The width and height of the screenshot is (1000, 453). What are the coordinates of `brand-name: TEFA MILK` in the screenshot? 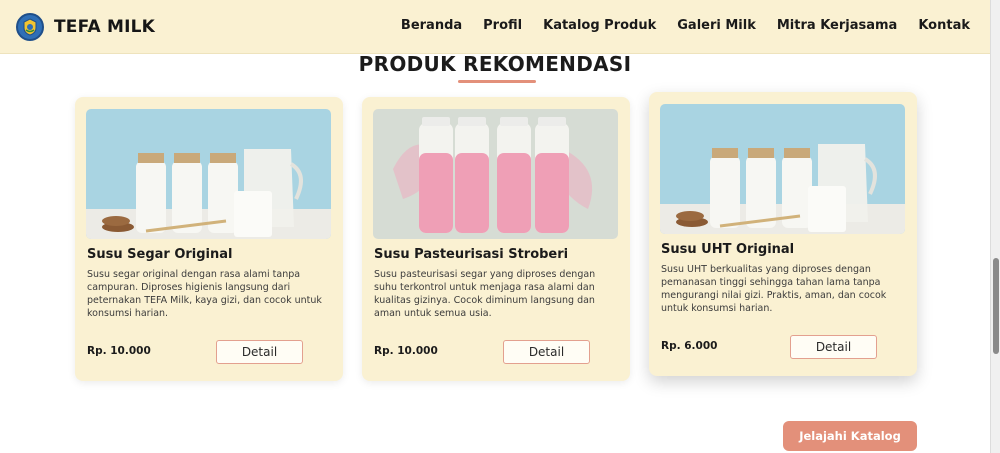 It's located at (104, 27).